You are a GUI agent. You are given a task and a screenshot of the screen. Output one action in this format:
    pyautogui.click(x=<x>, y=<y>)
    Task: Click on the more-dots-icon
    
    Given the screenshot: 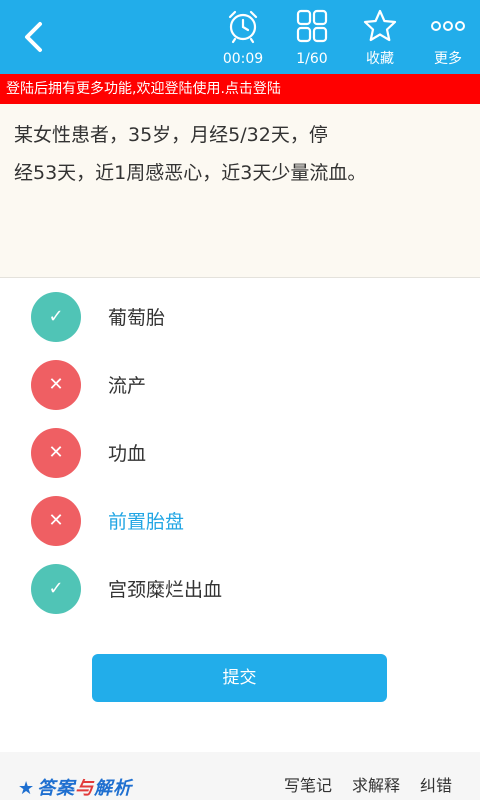 What is the action you would take?
    pyautogui.click(x=448, y=26)
    